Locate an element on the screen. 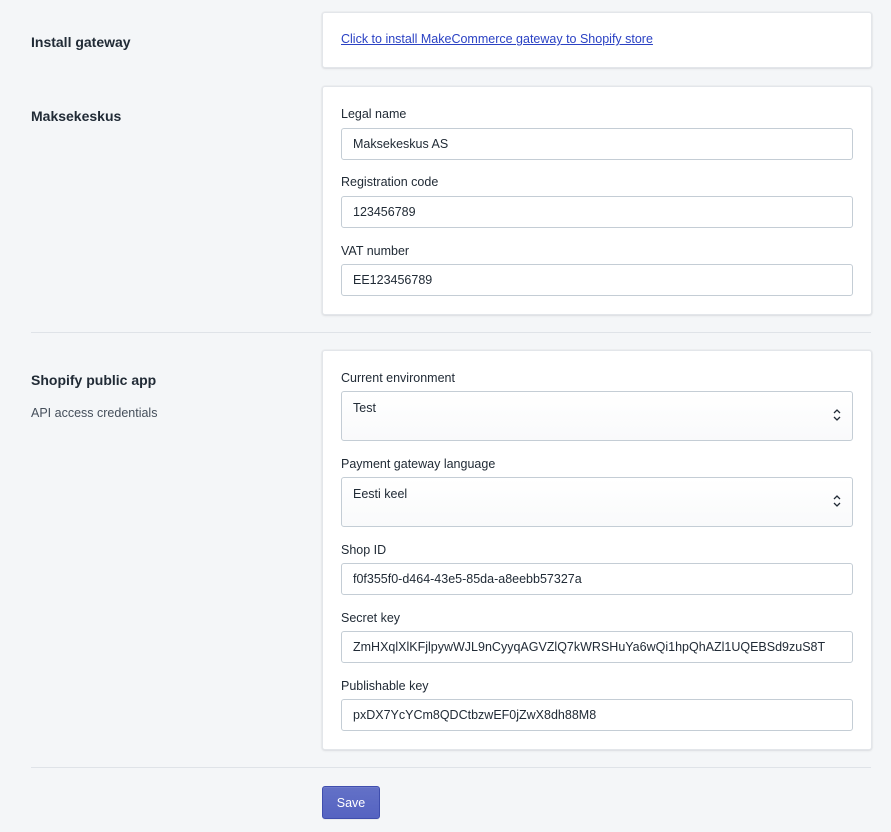  legal-name-label: Legal name is located at coordinates (374, 114).